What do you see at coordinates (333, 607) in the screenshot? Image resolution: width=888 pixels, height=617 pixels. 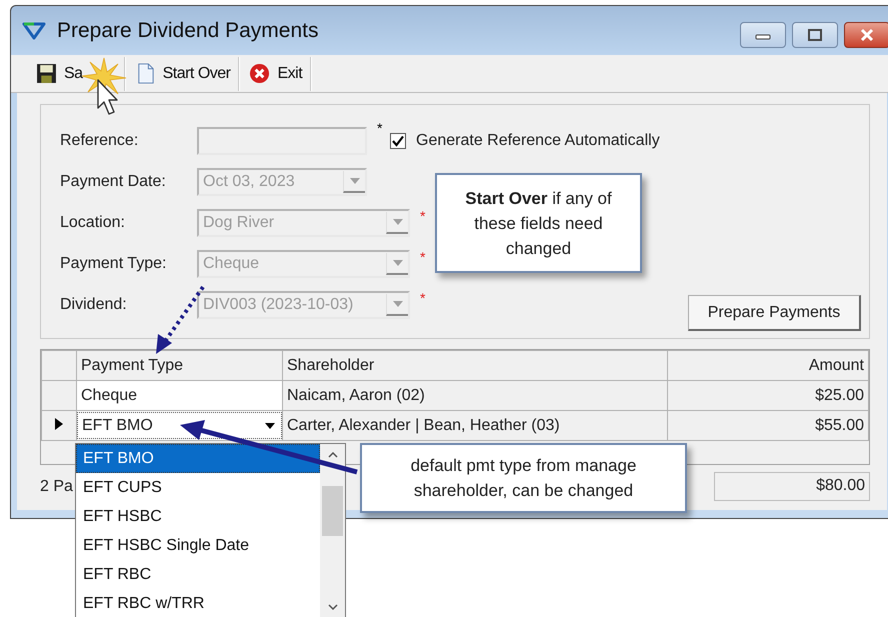 I see `scroll-down-icon` at bounding box center [333, 607].